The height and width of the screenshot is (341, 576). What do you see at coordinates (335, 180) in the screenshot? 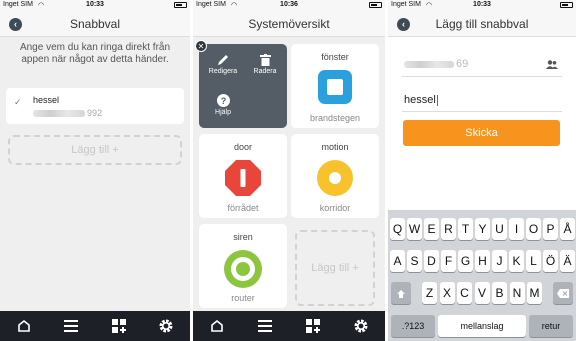
I see `motion-circle-icon` at bounding box center [335, 180].